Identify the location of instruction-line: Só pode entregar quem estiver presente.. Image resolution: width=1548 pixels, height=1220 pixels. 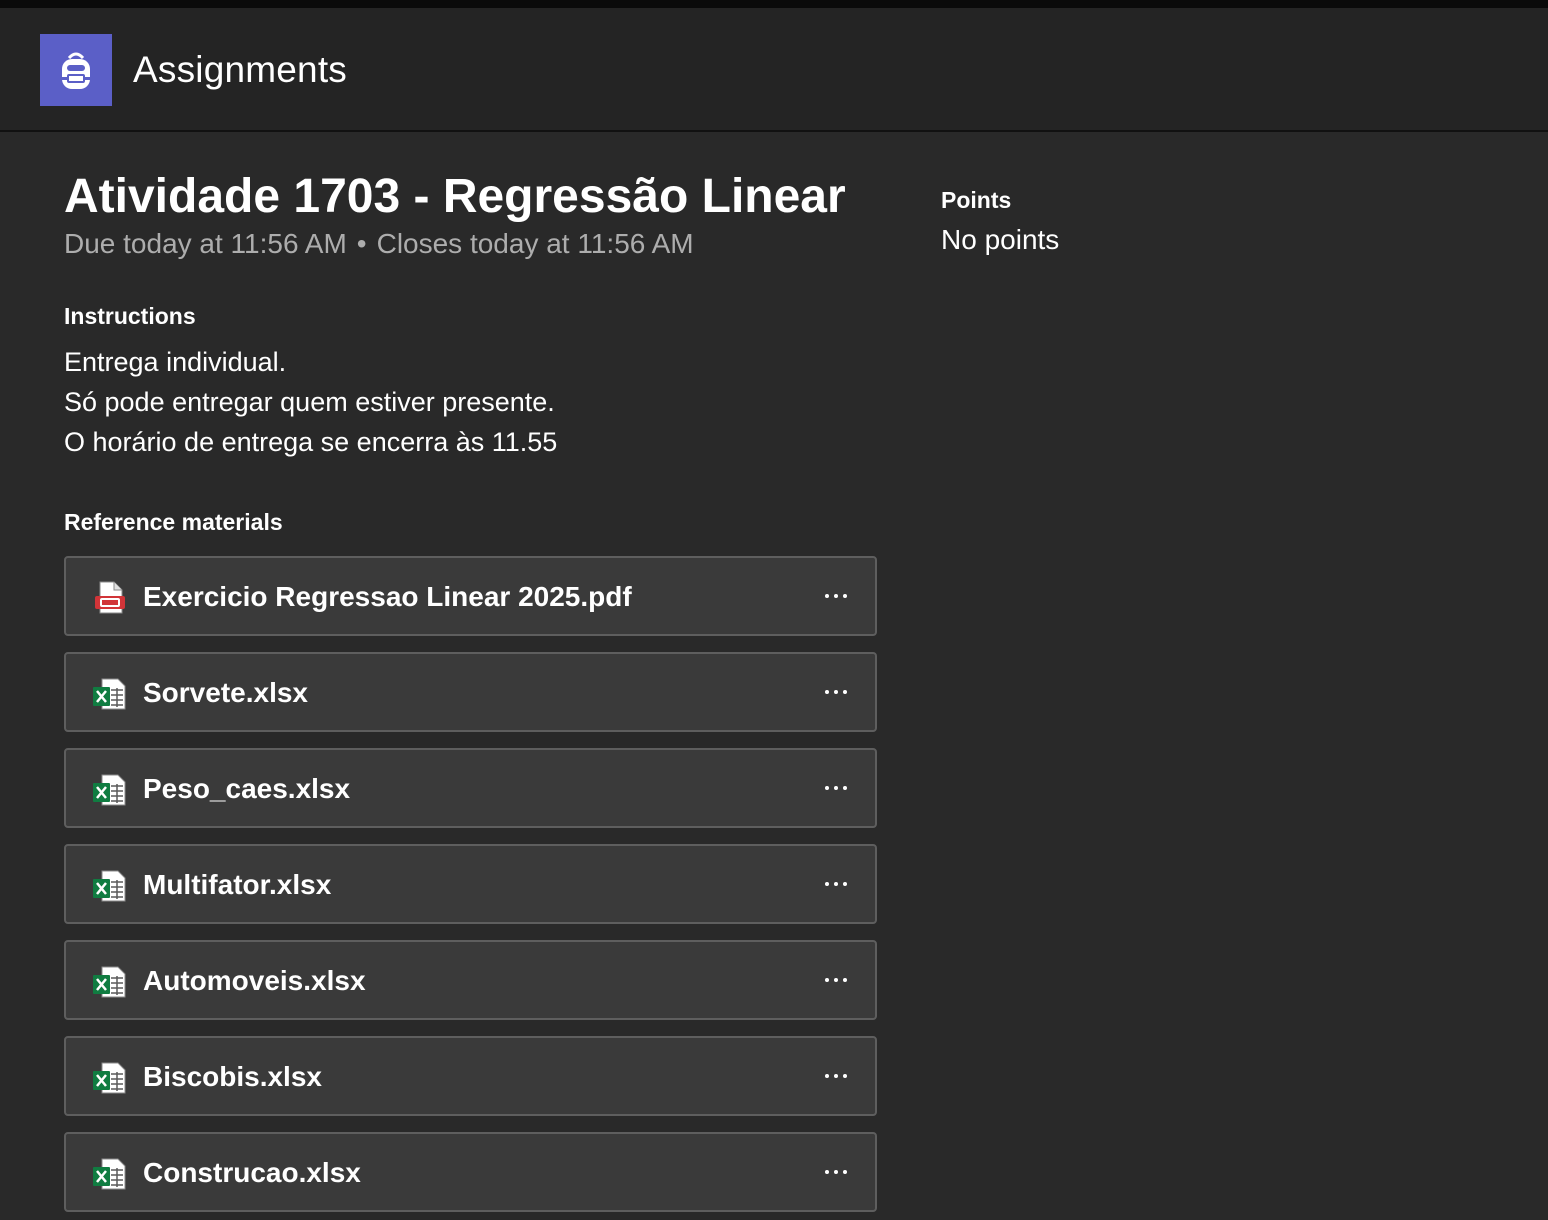
(309, 402).